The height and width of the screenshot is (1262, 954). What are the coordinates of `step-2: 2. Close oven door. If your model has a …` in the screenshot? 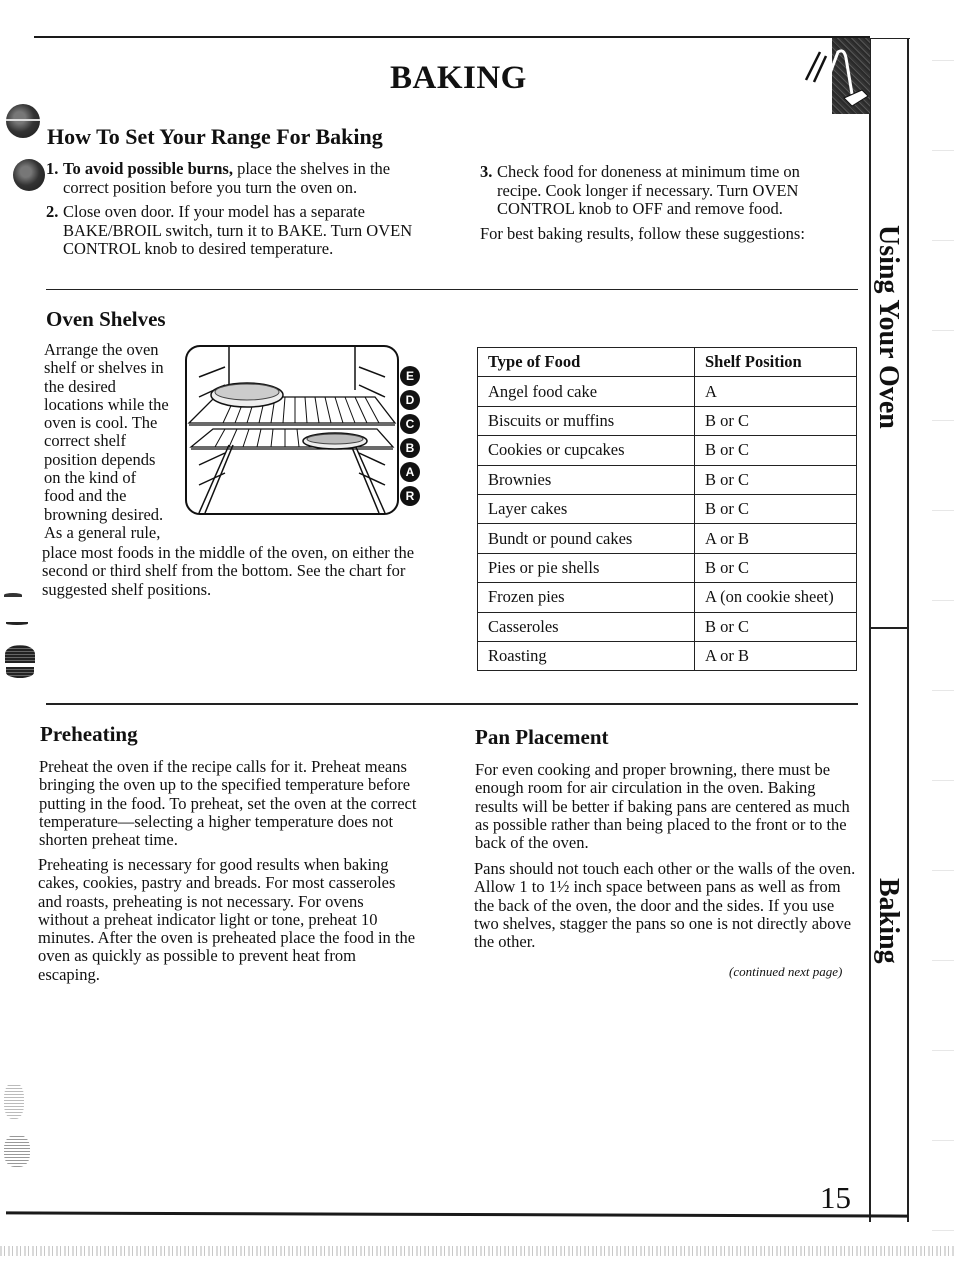 It's located at (236, 230).